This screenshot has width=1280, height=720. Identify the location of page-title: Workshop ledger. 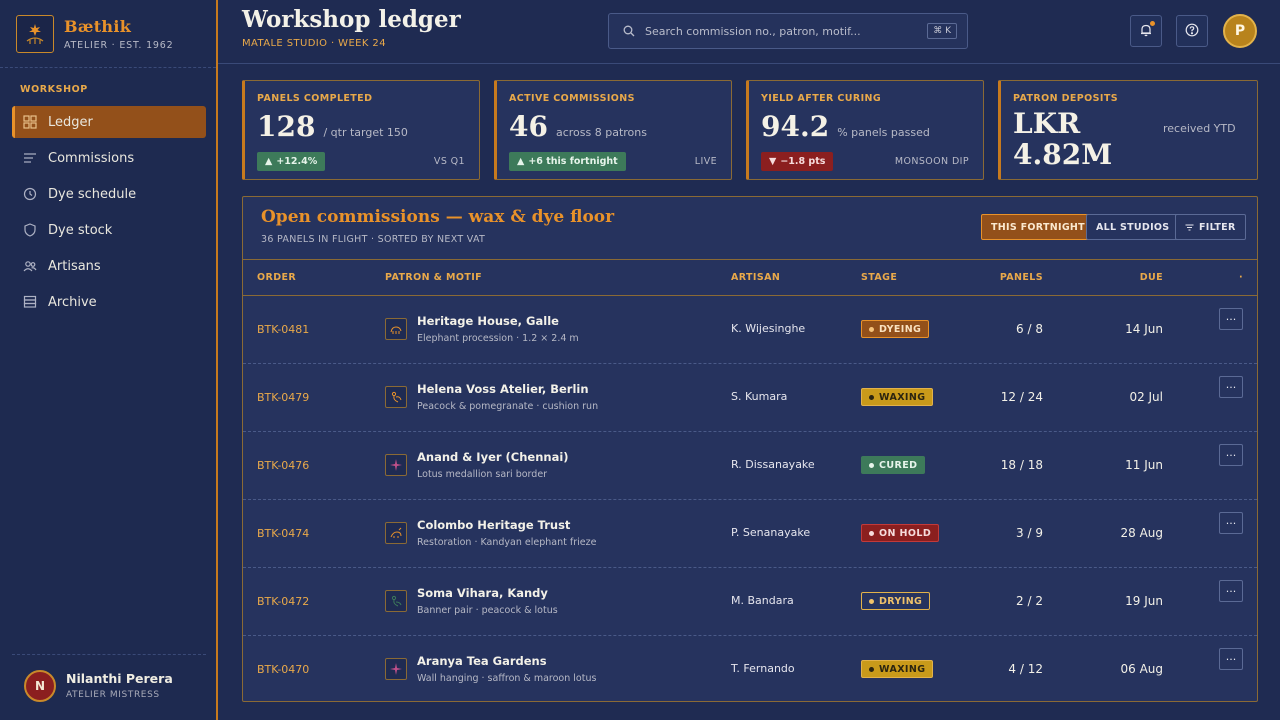
(351, 19).